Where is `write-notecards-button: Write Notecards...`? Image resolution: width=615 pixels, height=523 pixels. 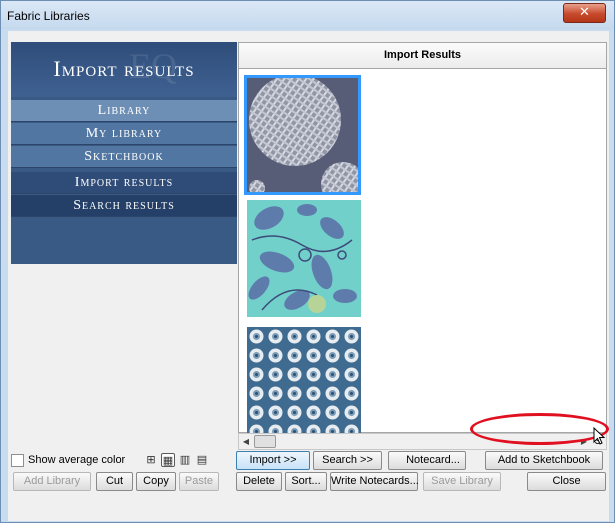
write-notecards-button: Write Notecards... is located at coordinates (374, 481).